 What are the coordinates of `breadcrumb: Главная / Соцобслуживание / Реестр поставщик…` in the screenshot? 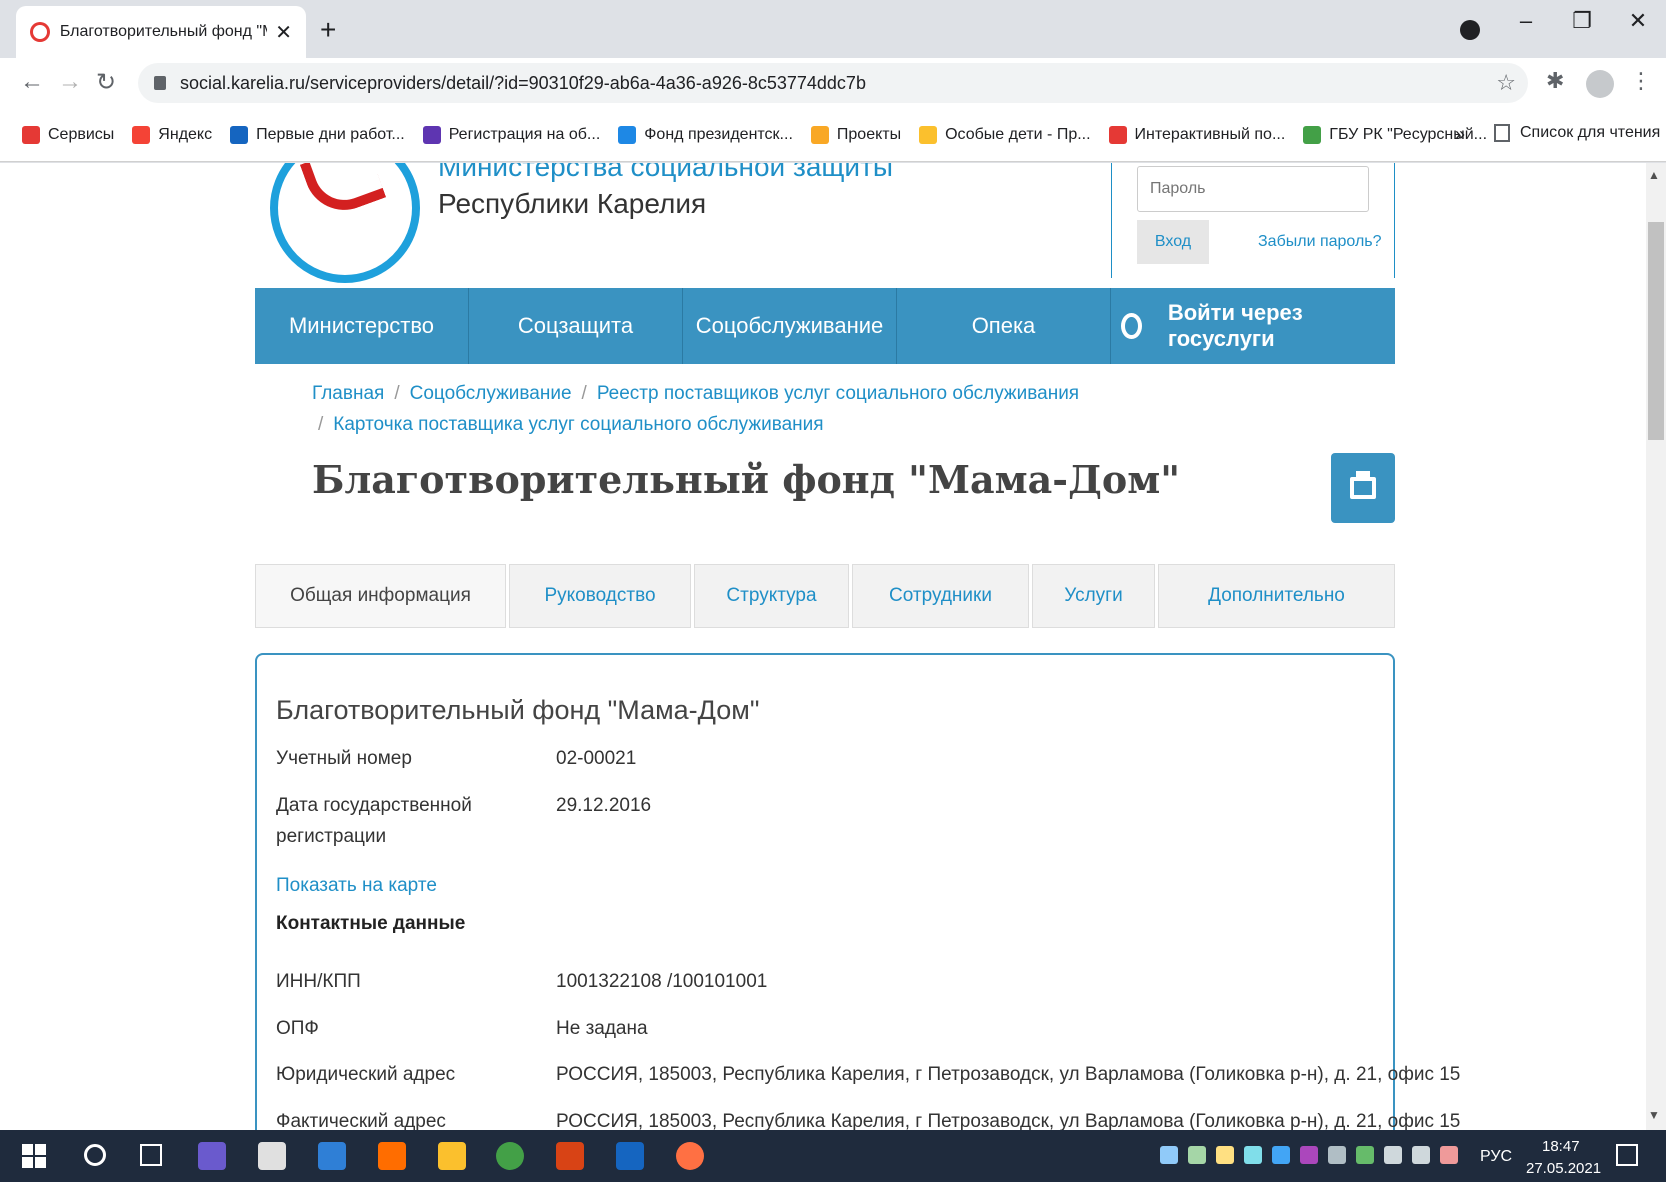 It's located at (712, 409).